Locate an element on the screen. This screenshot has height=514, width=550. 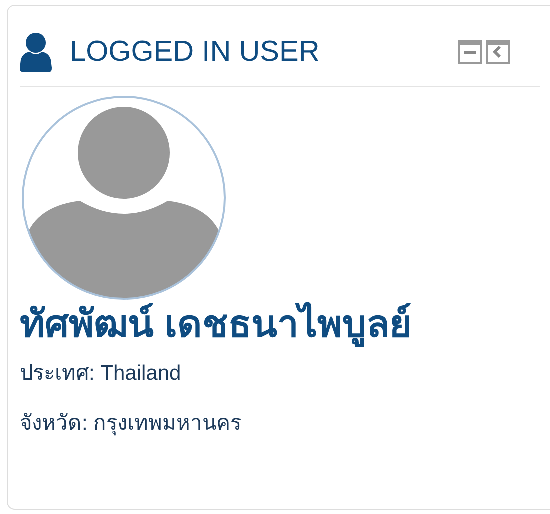
user-name: ทัศพัฒน์ เดชธนาไพบูลย์ is located at coordinates (285, 325).